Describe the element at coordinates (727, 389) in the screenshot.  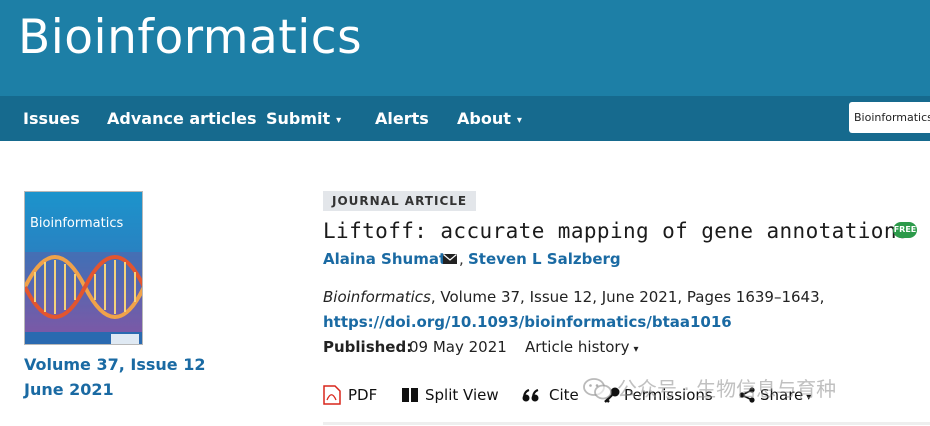
I see `watermark-text: 公众号 · 生物信息与育种` at that location.